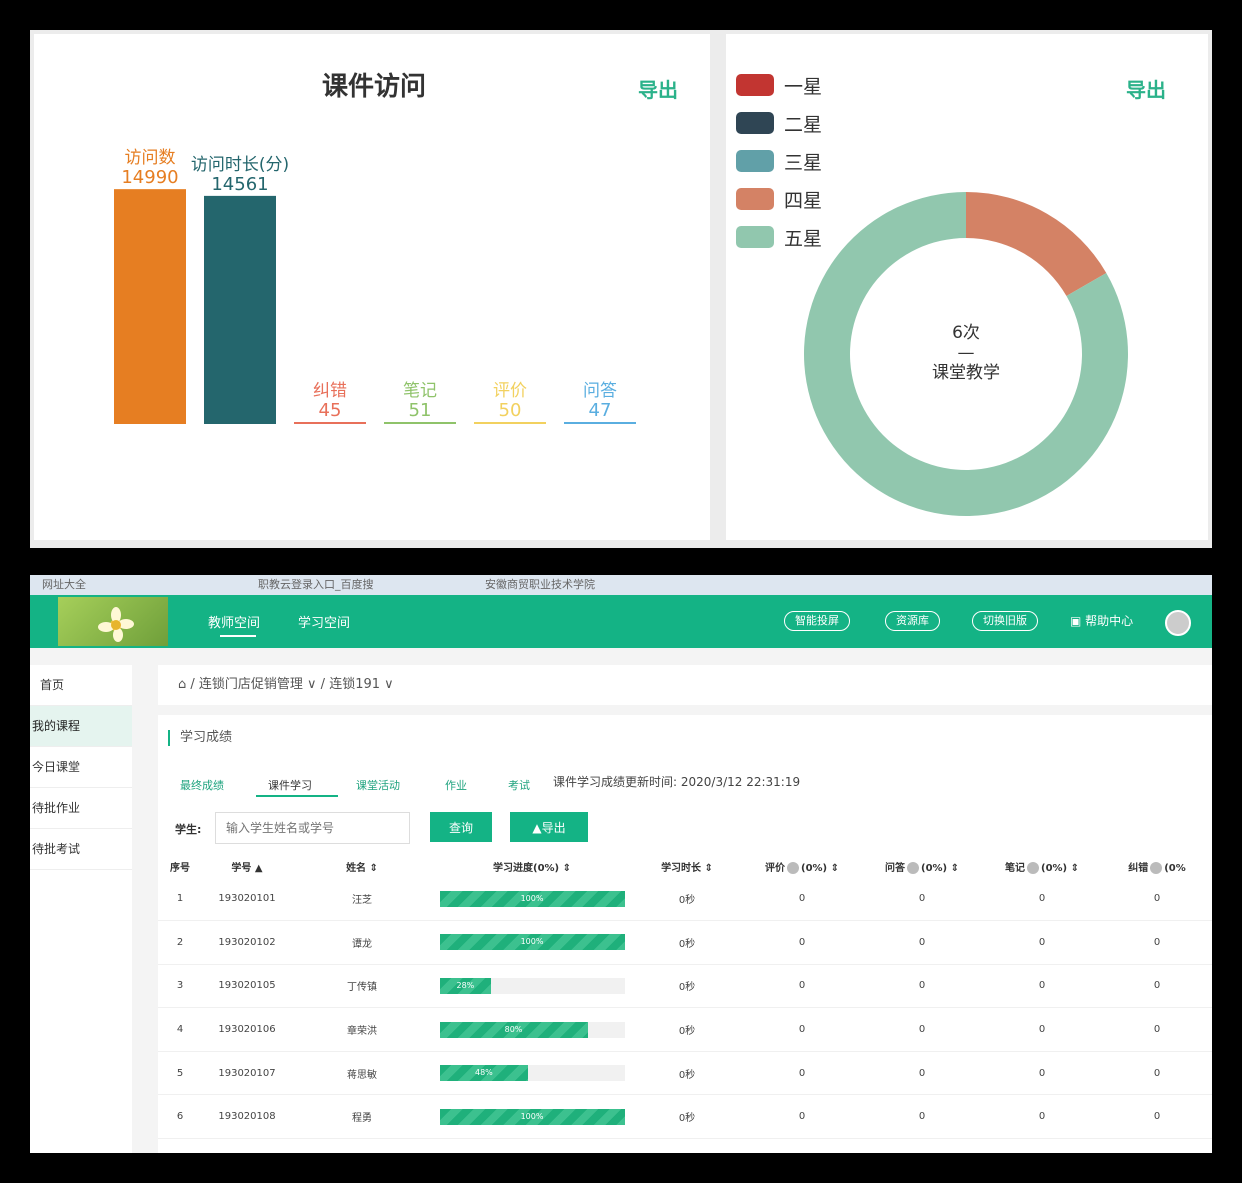  What do you see at coordinates (234, 621) in the screenshot?
I see `nav-teacher-space: 教师空间` at bounding box center [234, 621].